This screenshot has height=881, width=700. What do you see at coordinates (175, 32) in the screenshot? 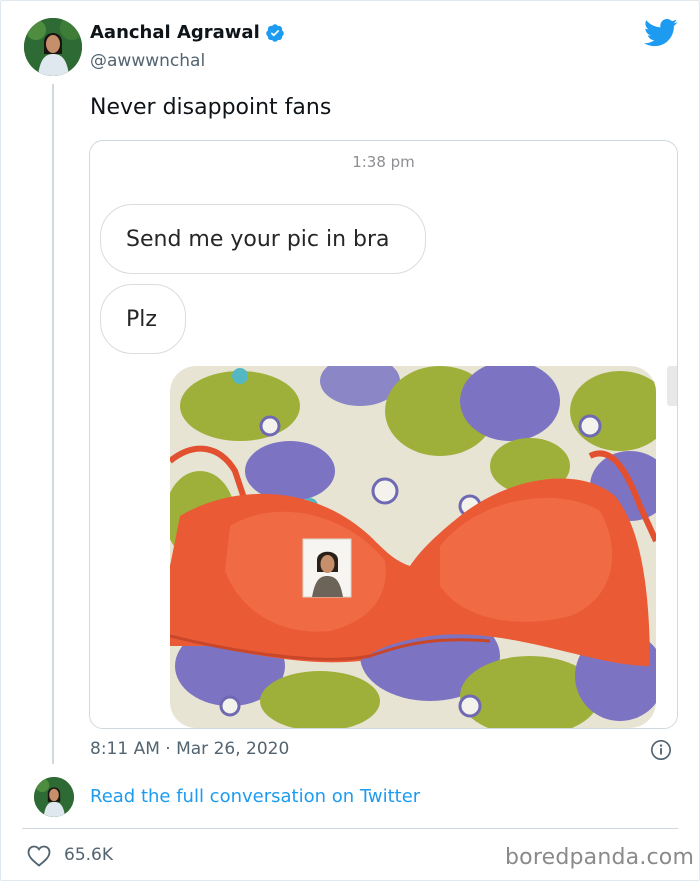
I see `author-name: Aanchal Agrawal` at bounding box center [175, 32].